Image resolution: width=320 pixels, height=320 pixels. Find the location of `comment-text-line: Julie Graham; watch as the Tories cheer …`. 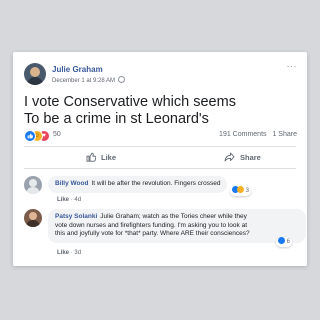

comment-text-line: Julie Graham; watch as the Tories cheer … is located at coordinates (173, 216).